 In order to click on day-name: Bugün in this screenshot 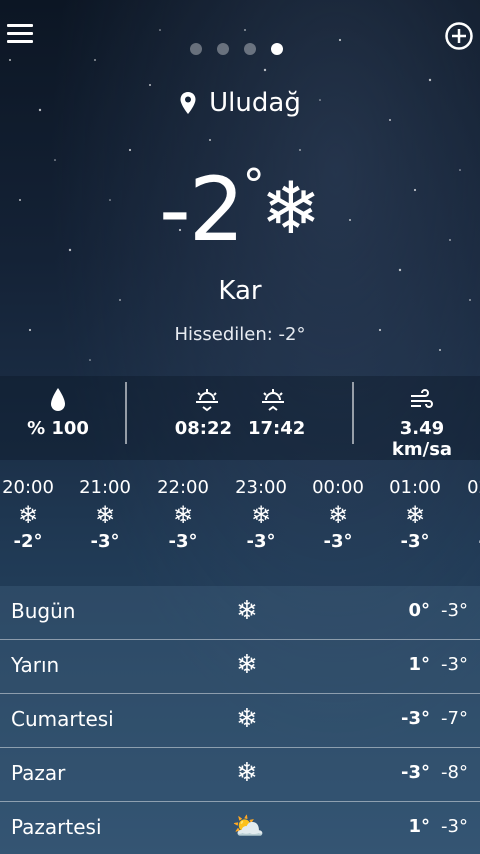, I will do `click(43, 611)`.